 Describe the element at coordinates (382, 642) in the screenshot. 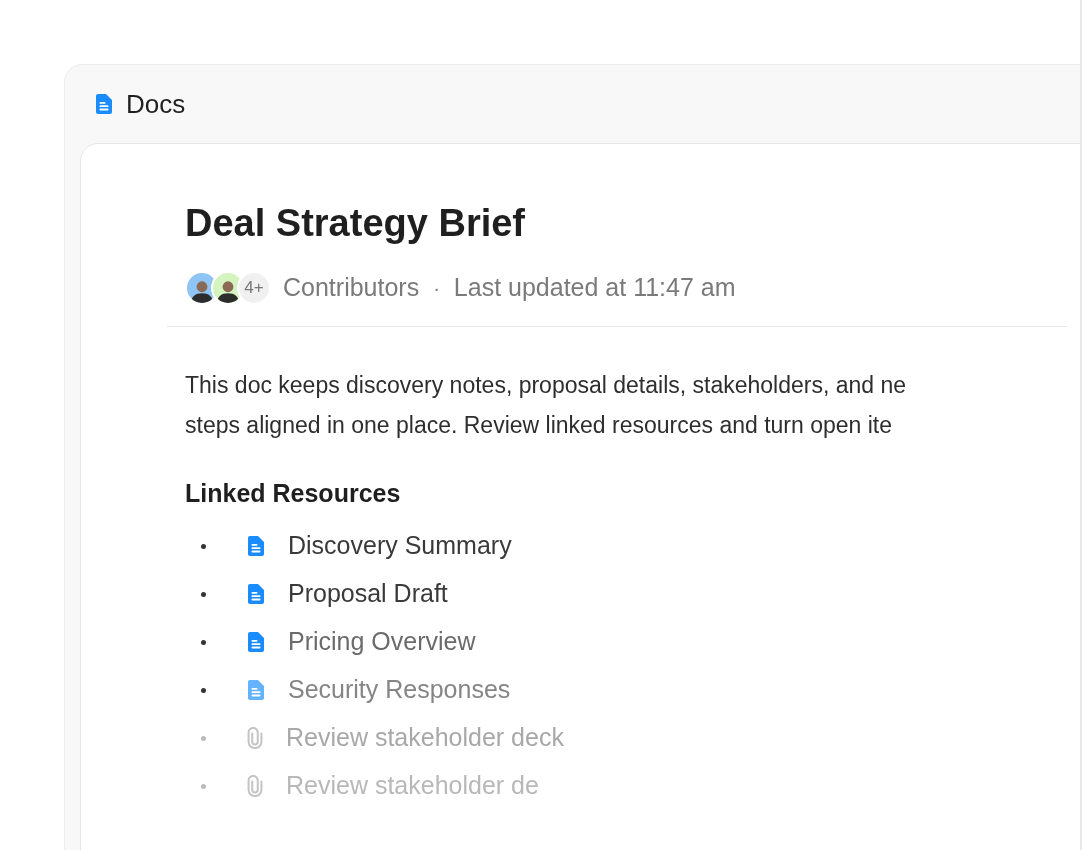

I see `resource-link: Pricing Overview` at that location.